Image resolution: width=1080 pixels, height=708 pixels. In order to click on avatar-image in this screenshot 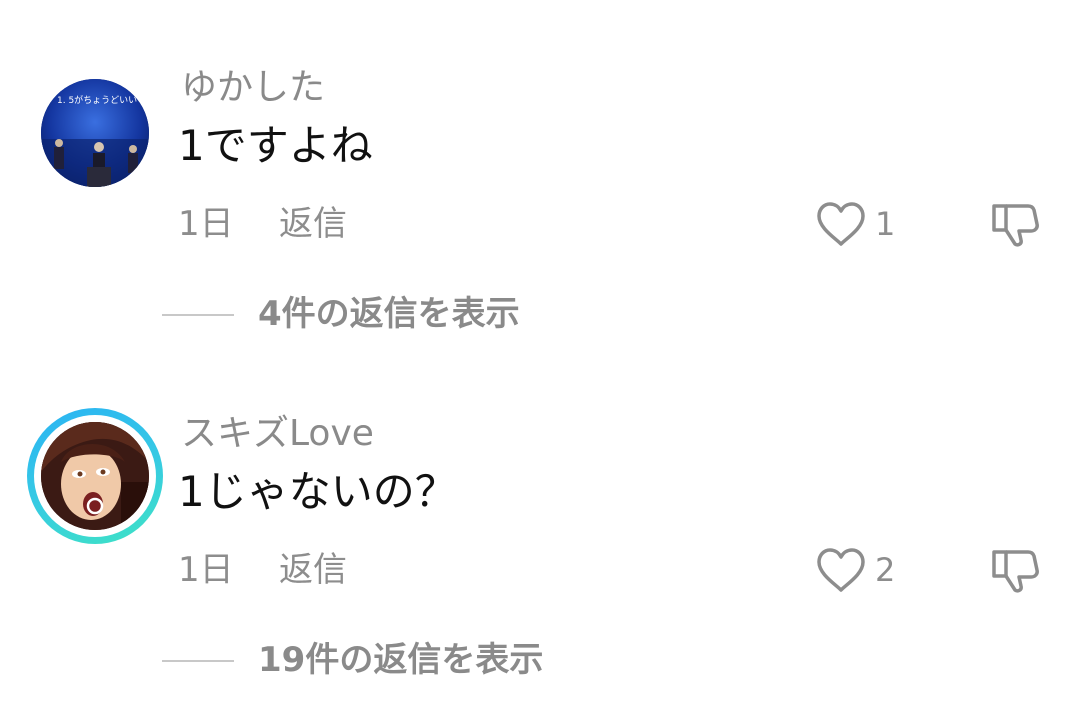, I will do `click(95, 476)`.